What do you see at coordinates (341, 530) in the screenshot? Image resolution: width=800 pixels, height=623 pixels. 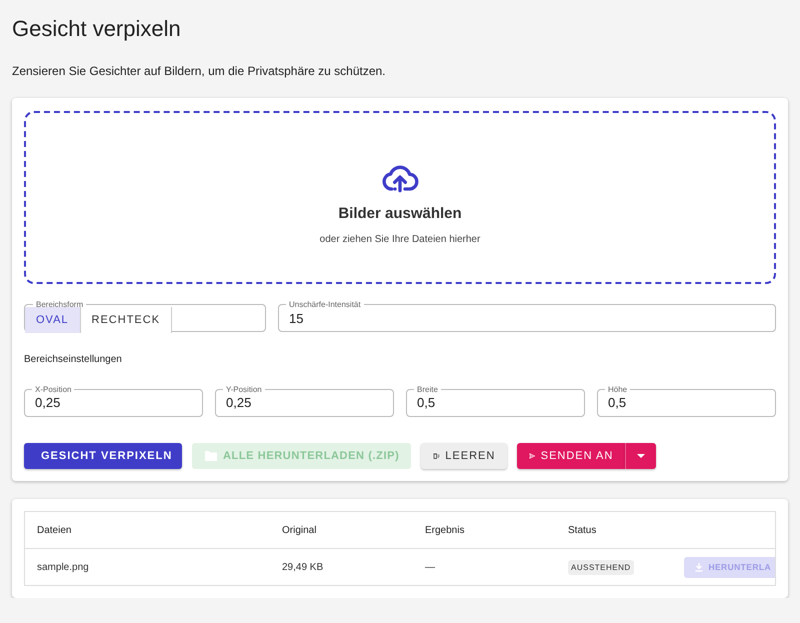 I see `column-header: Original` at bounding box center [341, 530].